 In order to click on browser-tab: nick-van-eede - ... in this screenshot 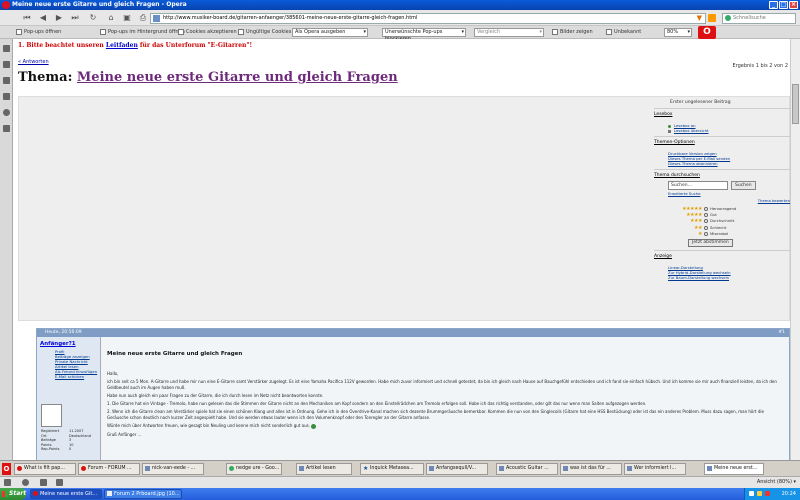, I will do `click(173, 469)`.